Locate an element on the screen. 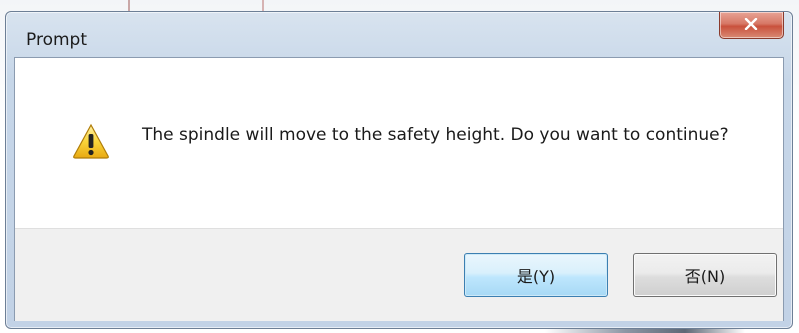  dialog-title: Prompt is located at coordinates (56, 40).